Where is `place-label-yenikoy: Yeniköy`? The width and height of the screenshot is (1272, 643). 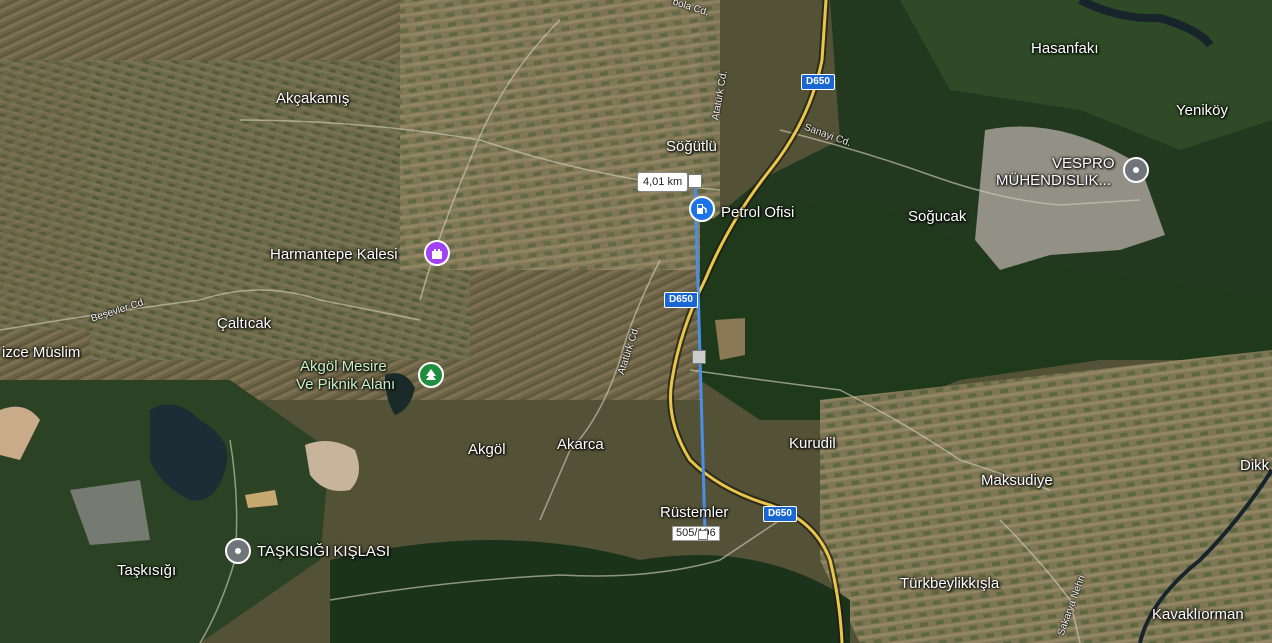
place-label-yenikoy: Yeniköy is located at coordinates (1202, 110).